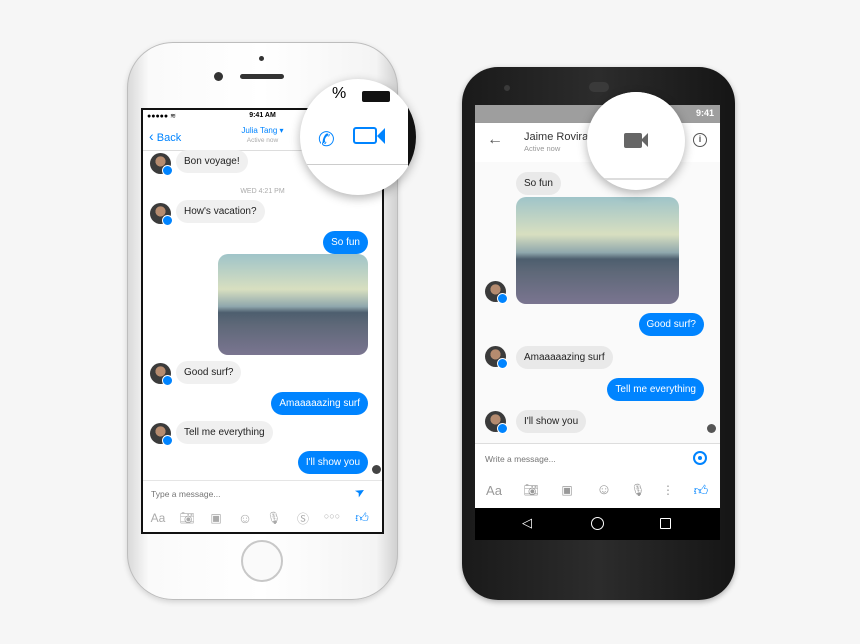 Image resolution: width=860 pixels, height=644 pixels. Describe the element at coordinates (326, 139) in the screenshot. I see `phone-call-icon: ✆` at that location.